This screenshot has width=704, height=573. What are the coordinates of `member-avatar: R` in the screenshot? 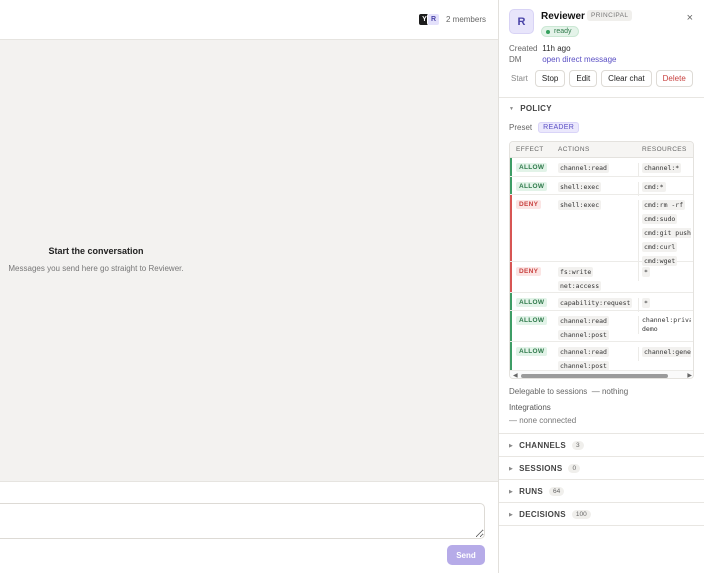 It's located at (433, 19).